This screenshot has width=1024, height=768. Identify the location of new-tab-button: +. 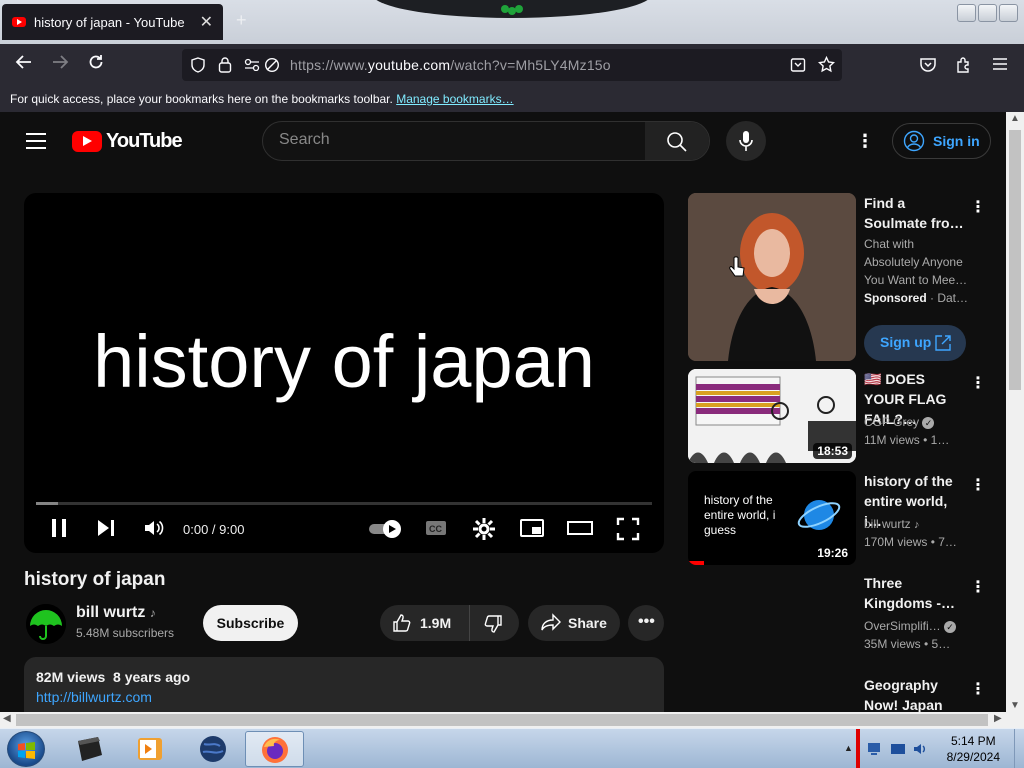
(241, 20).